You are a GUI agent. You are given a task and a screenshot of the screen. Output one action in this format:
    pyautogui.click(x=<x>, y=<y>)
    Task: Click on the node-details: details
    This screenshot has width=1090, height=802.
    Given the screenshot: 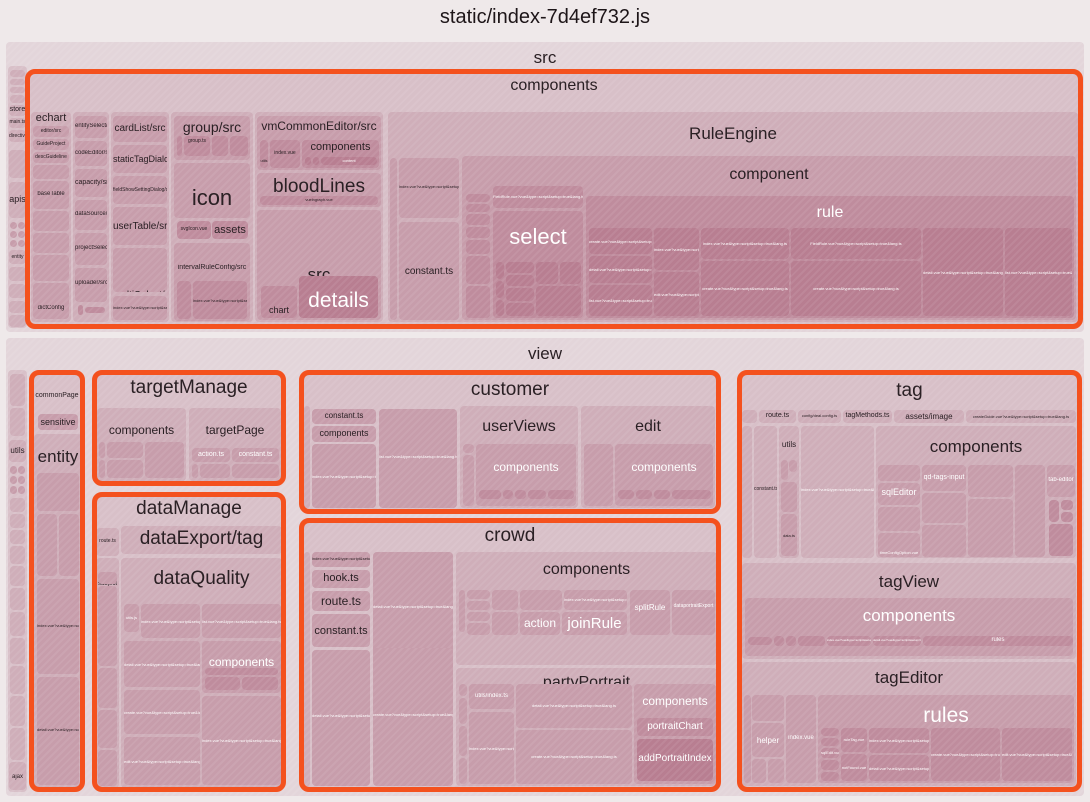 What is the action you would take?
    pyautogui.click(x=338, y=297)
    